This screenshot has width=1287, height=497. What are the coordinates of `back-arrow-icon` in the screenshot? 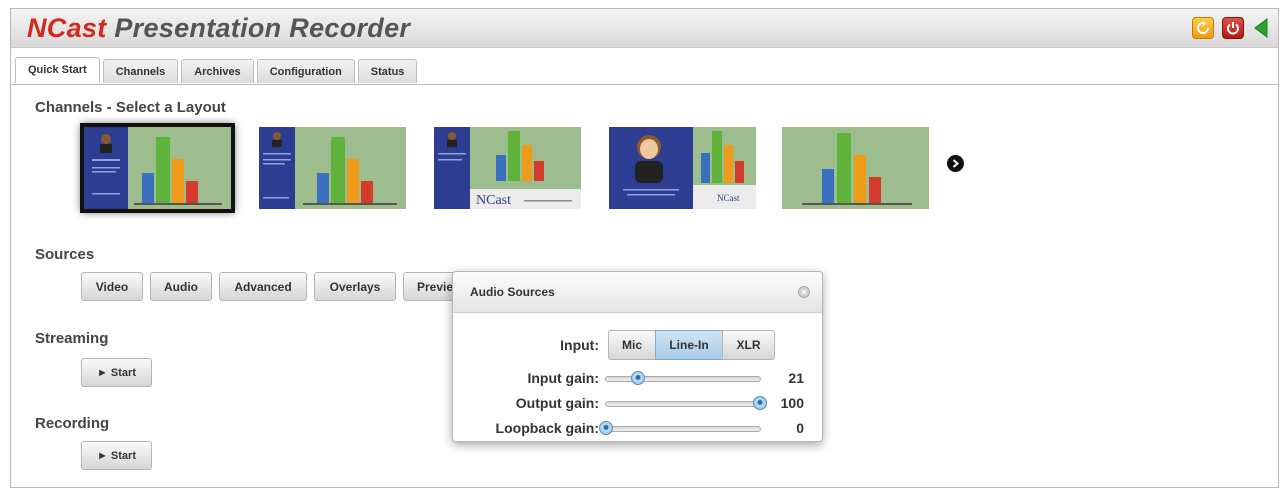 It's located at (1261, 28).